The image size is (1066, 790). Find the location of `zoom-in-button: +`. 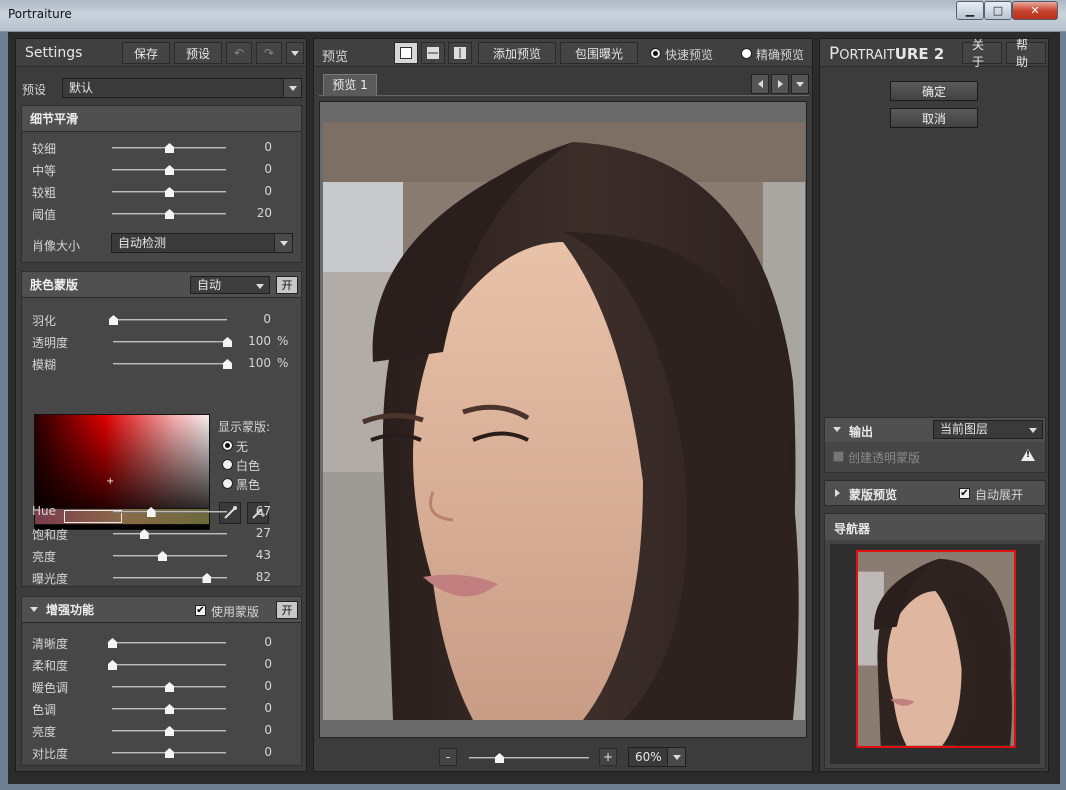

zoom-in-button: + is located at coordinates (608, 757).